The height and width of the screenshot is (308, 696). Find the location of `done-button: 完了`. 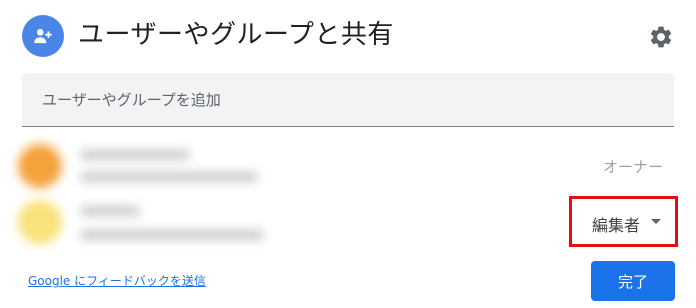

done-button: 完了 is located at coordinates (633, 281).